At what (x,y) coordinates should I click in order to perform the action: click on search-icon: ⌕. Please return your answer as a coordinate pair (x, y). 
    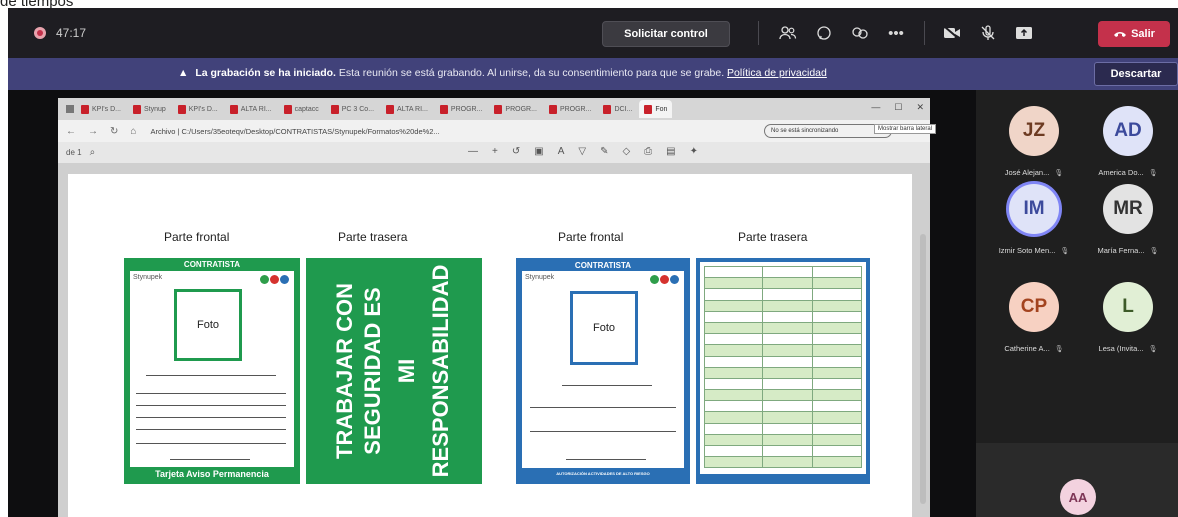
    Looking at the image, I should click on (93, 152).